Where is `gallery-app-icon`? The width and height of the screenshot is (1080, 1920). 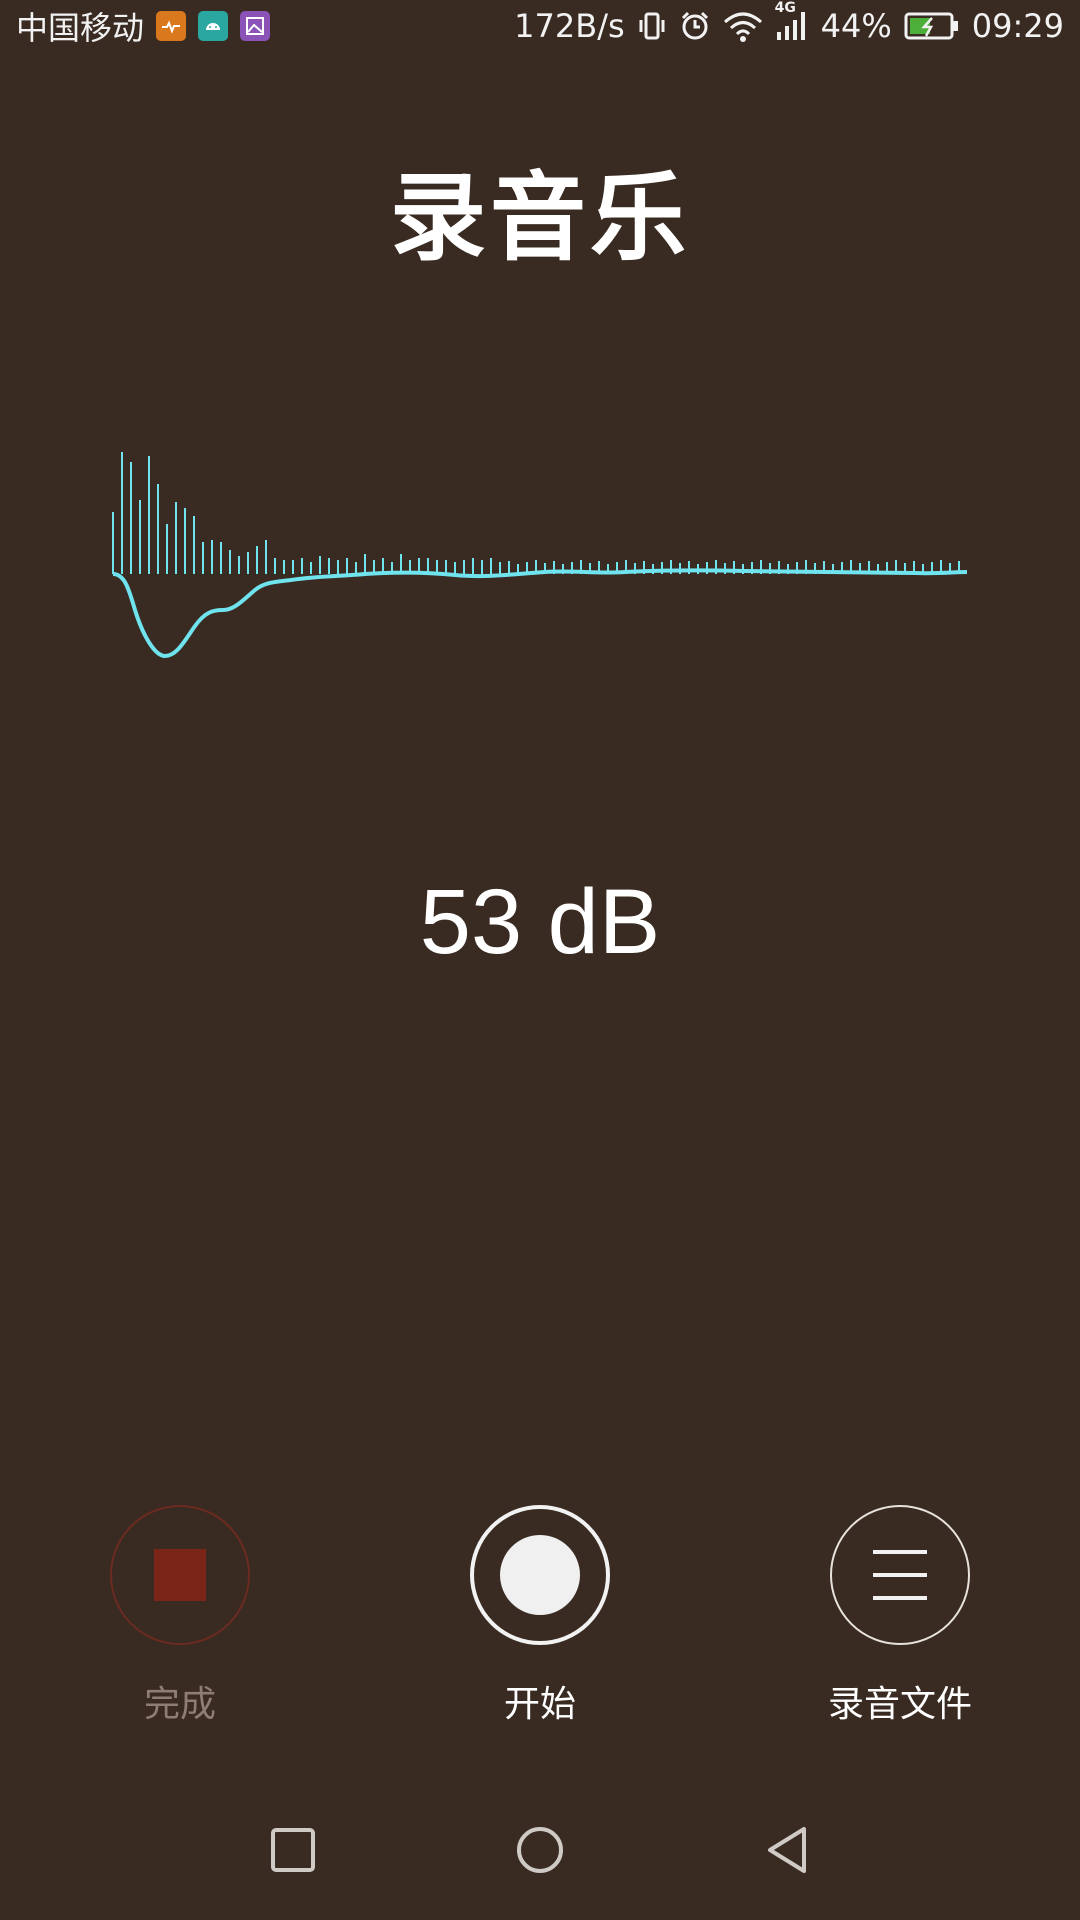 gallery-app-icon is located at coordinates (255, 26).